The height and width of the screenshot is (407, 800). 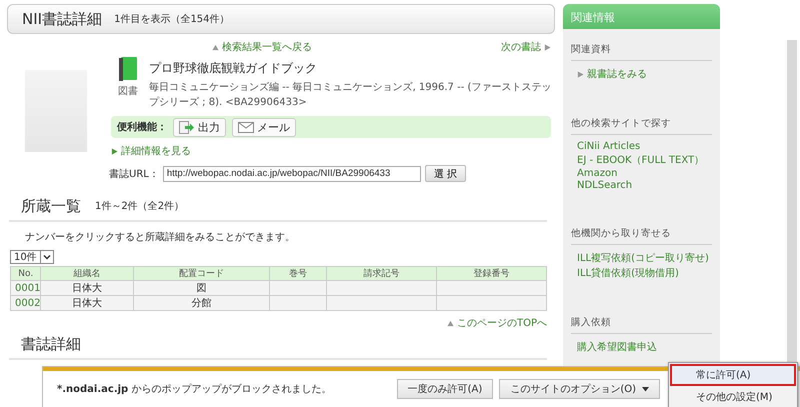 I want to click on sidebar-heading: 他の検索サイトで探す, so click(x=641, y=123).